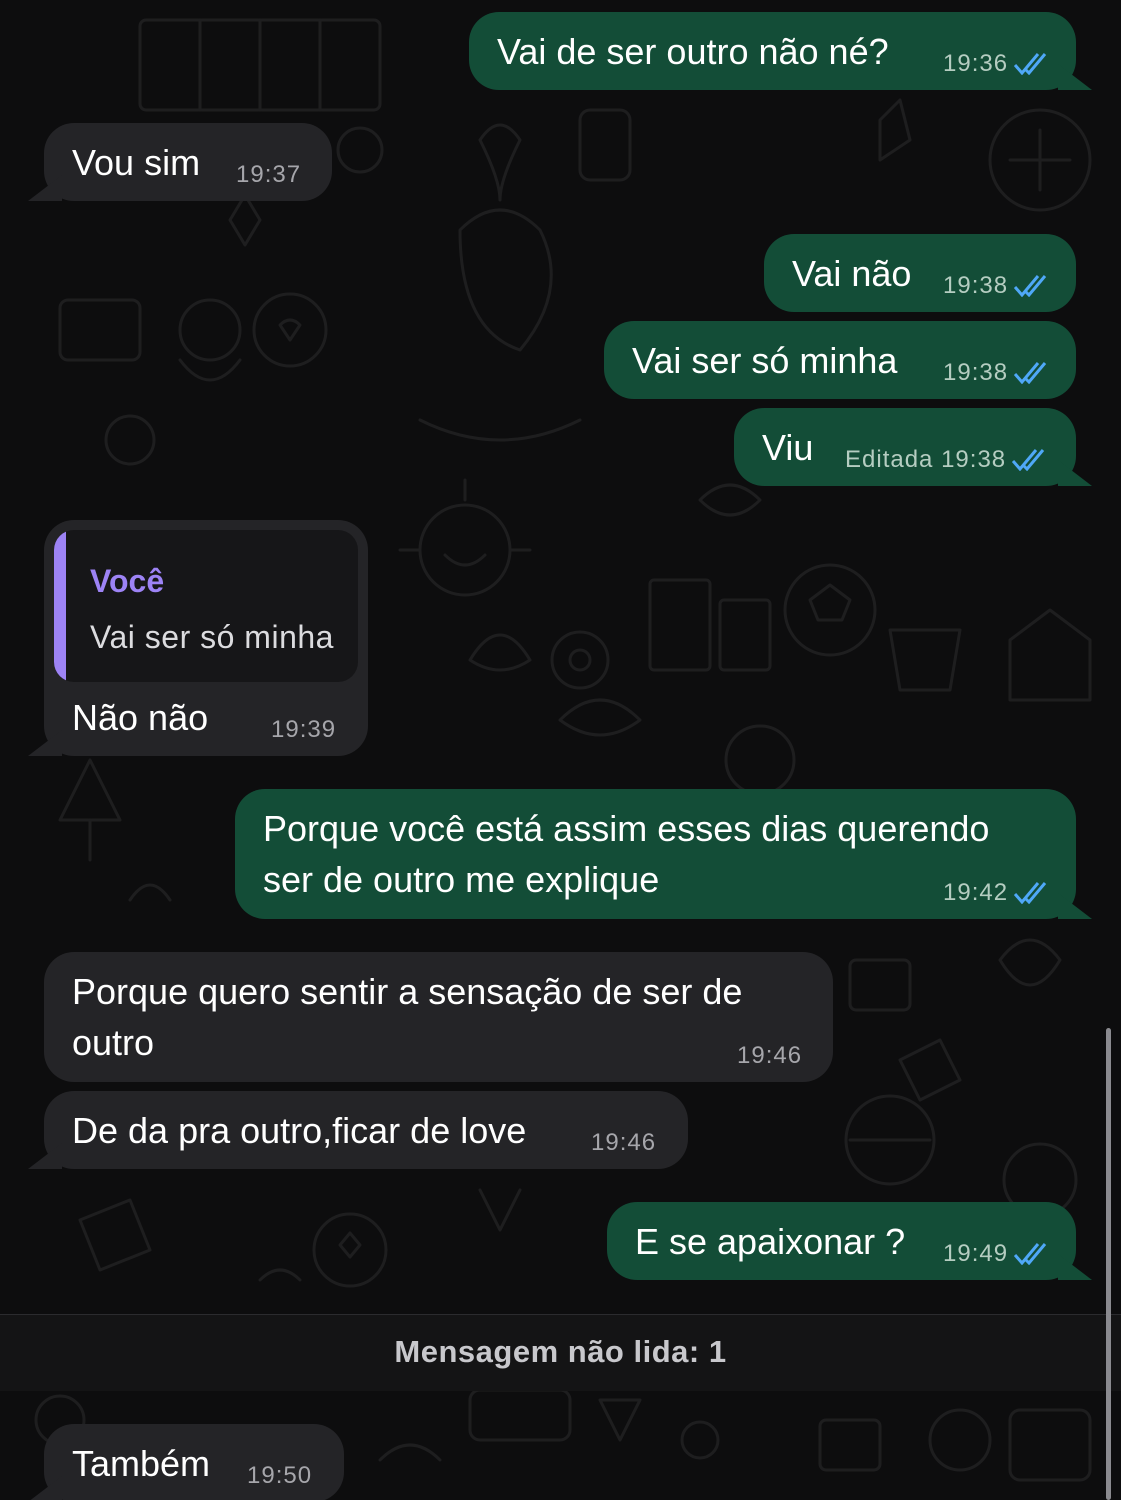  I want to click on message-time: 19:50, so click(280, 1475).